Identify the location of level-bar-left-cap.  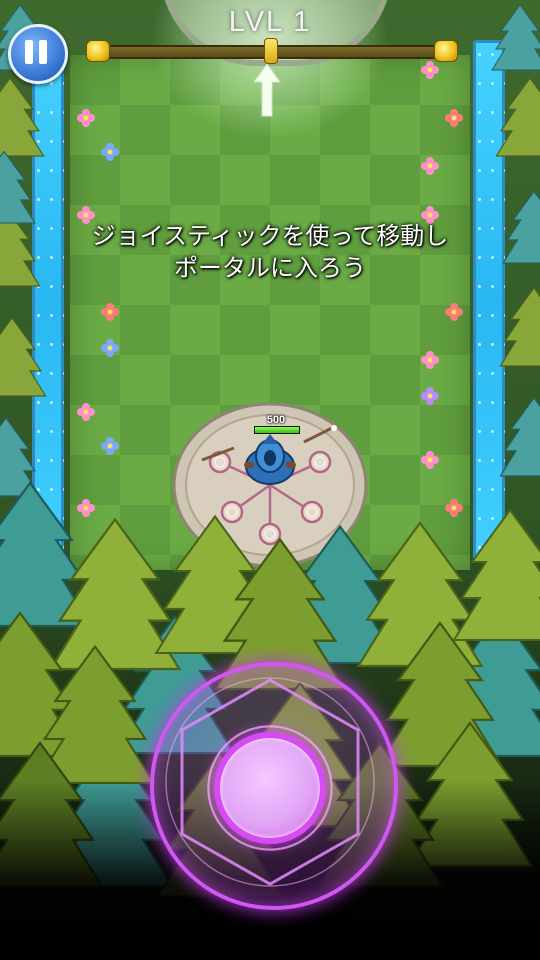
(98, 51).